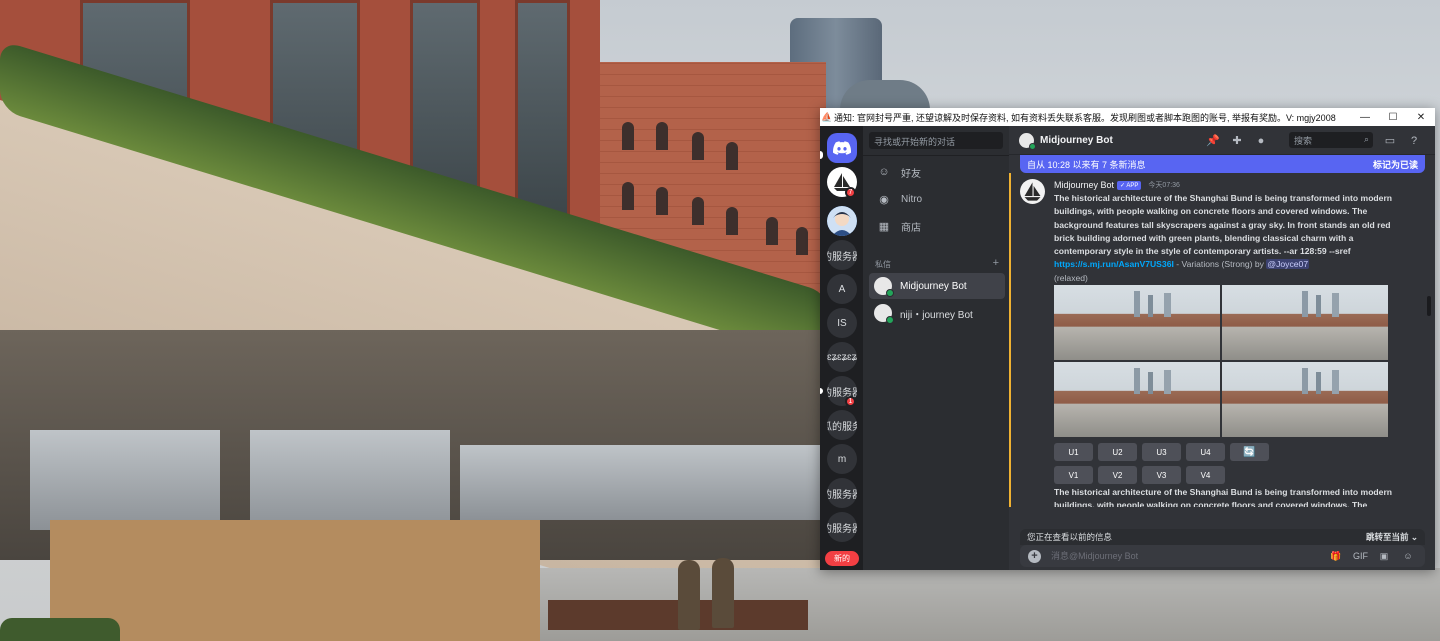  What do you see at coordinates (1073, 452) in the screenshot?
I see `u1-button: U1` at bounding box center [1073, 452].